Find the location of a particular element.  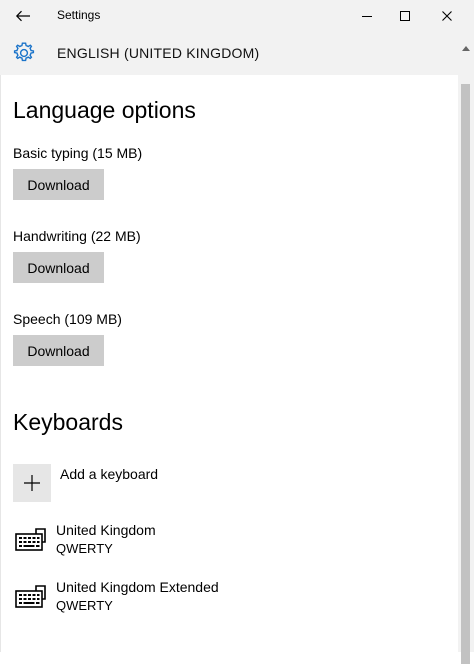

scroll-thumb is located at coordinates (465, 374).